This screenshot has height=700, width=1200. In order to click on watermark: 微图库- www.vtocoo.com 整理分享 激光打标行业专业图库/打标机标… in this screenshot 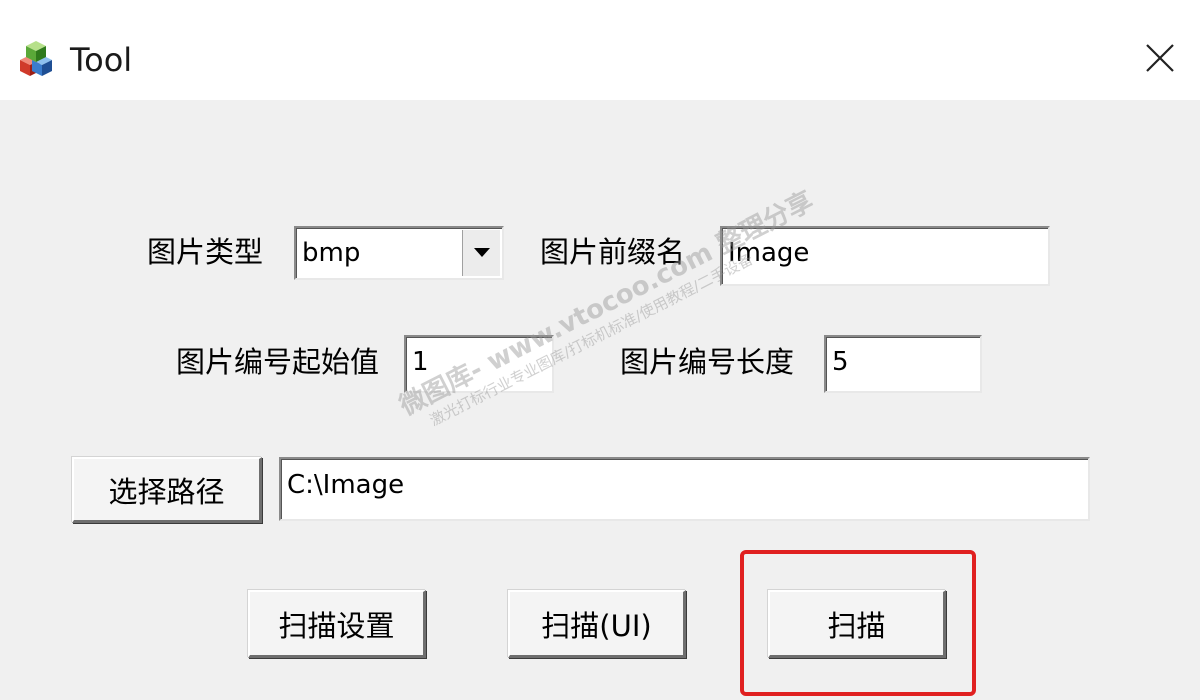, I will do `click(611, 312)`.